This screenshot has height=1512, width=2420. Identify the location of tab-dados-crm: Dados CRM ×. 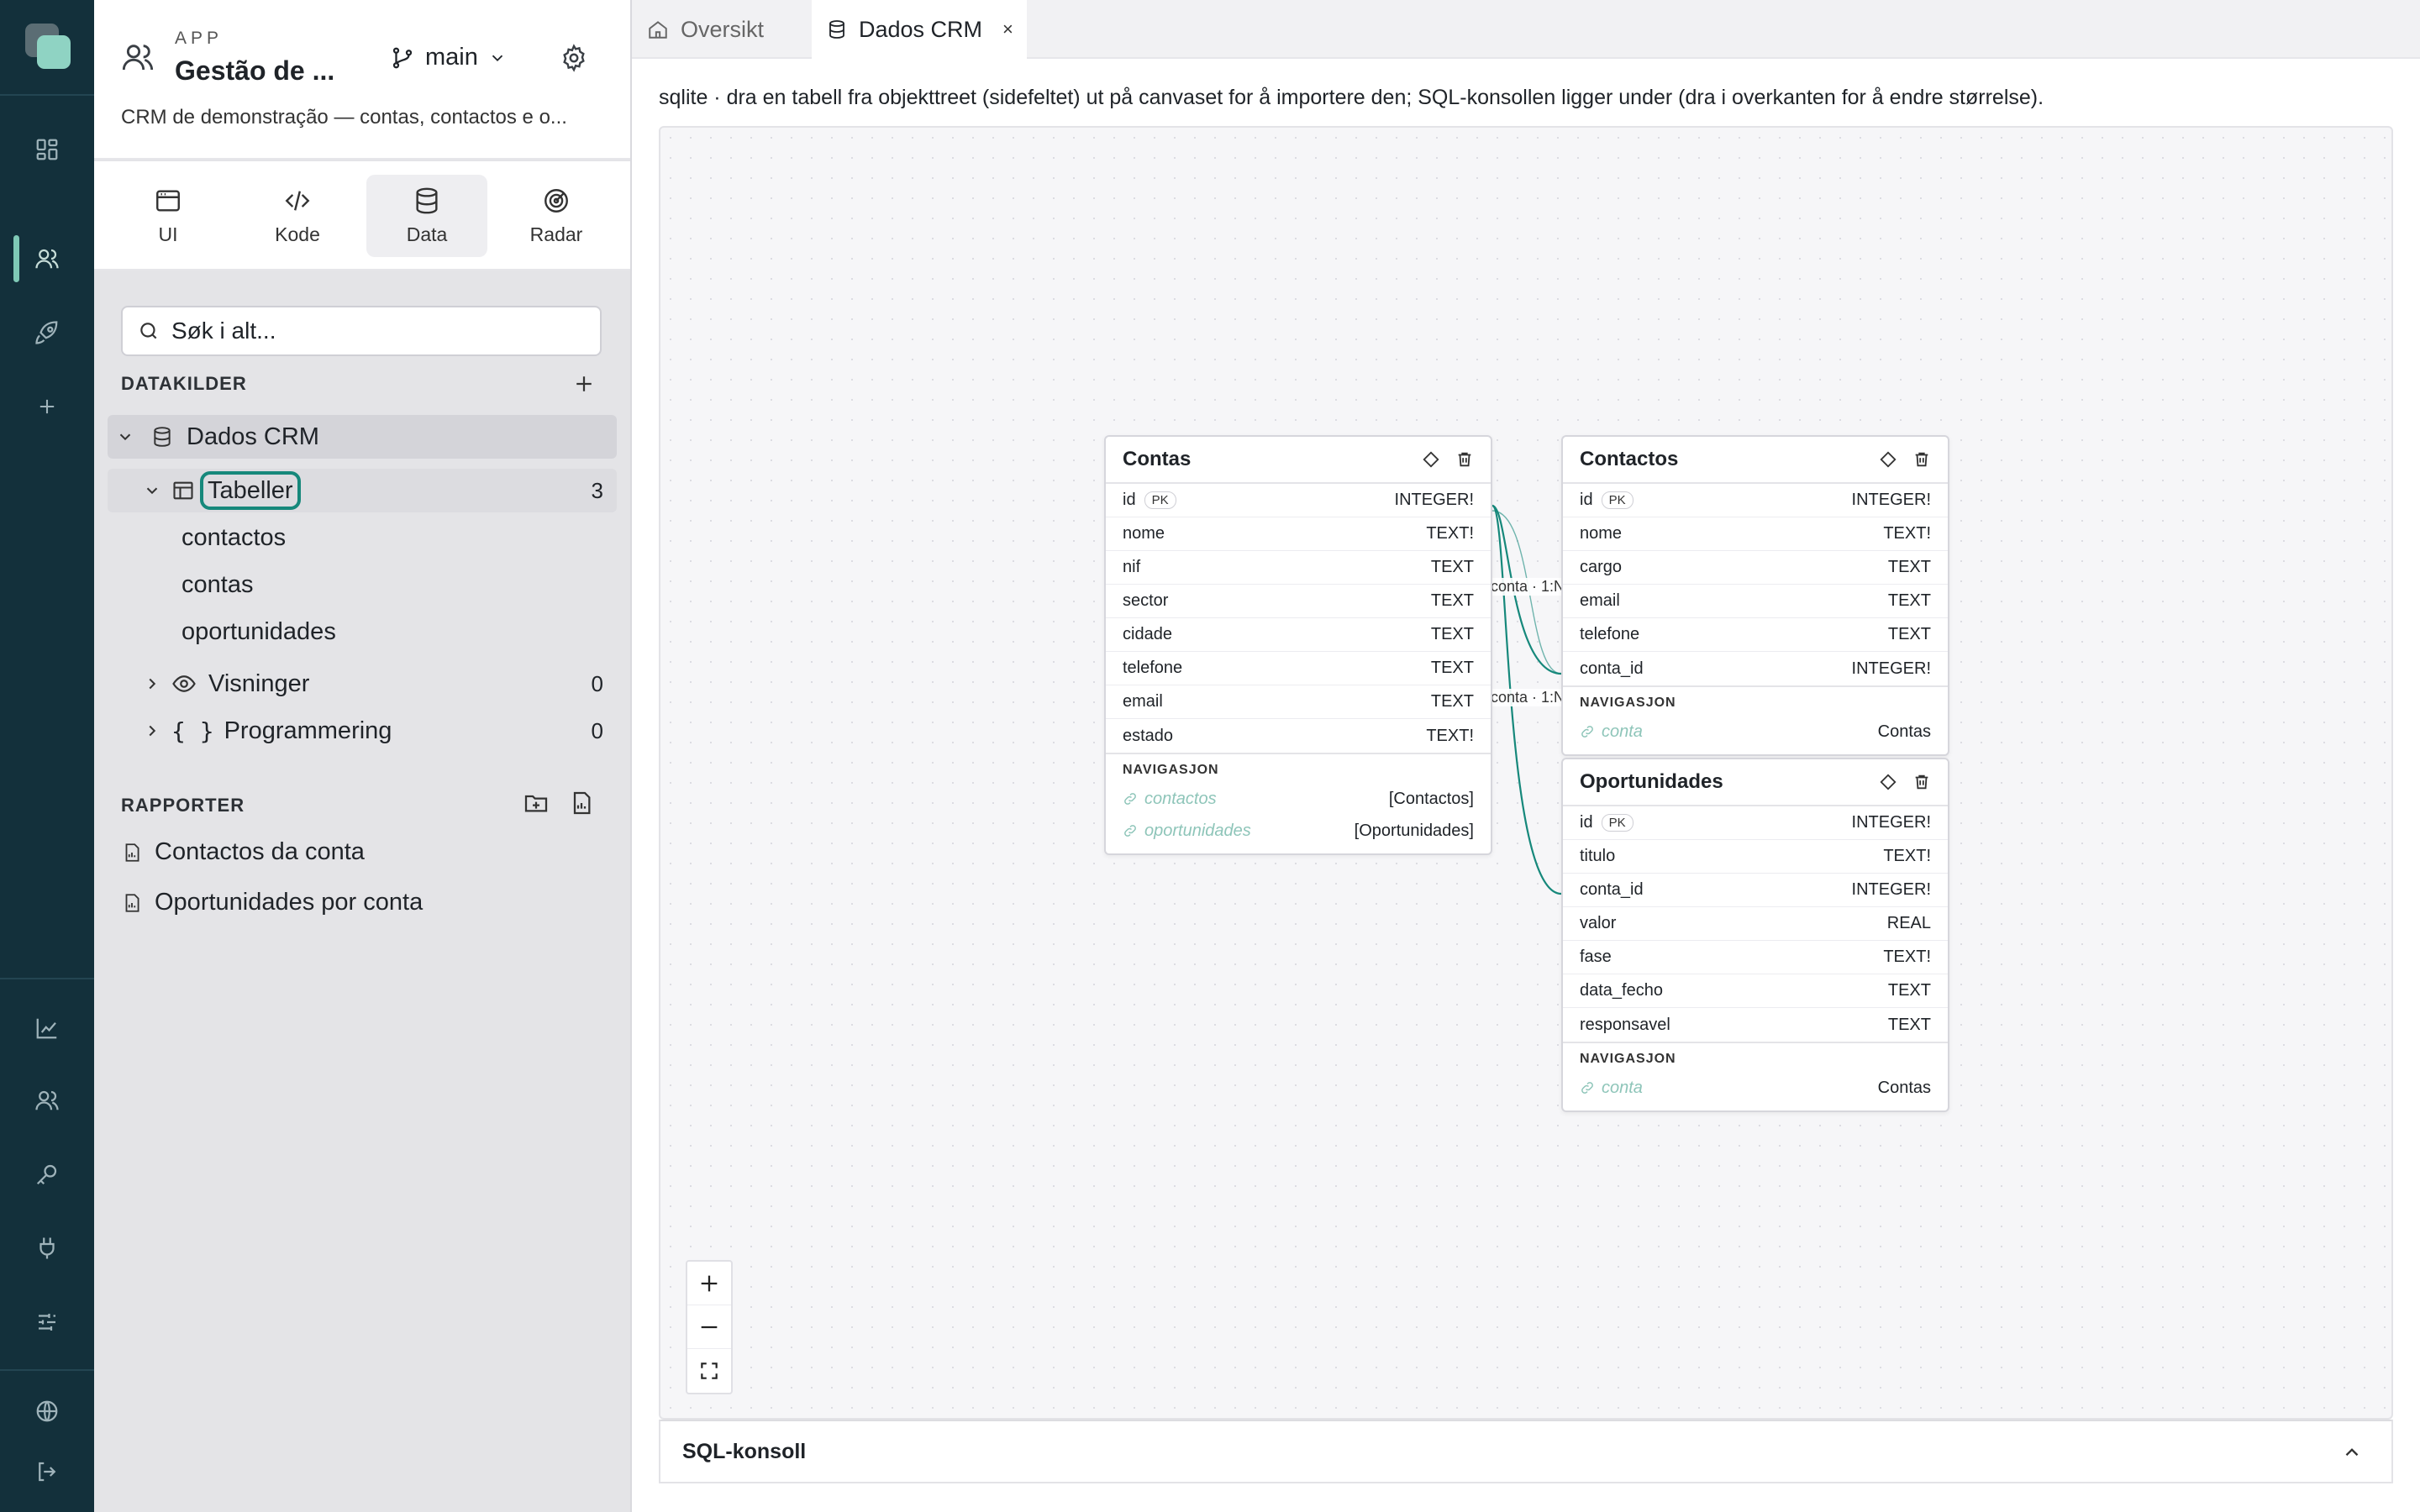
(920, 29).